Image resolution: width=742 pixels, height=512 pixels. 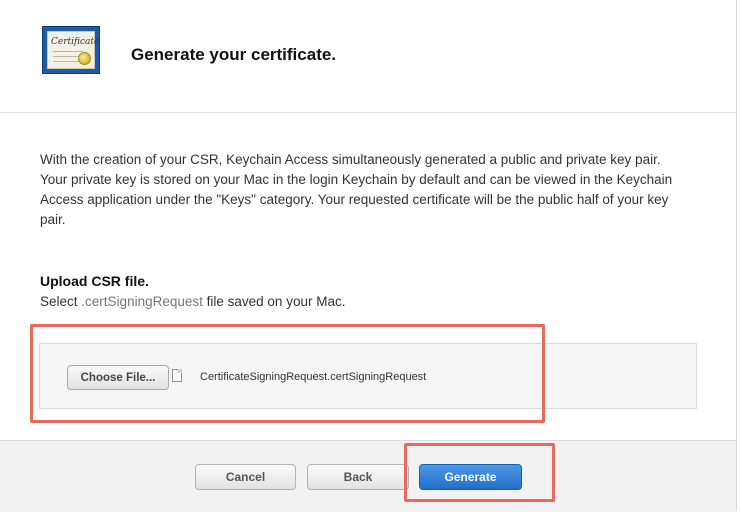 I want to click on certificate-icon: Certificate, so click(x=71, y=50).